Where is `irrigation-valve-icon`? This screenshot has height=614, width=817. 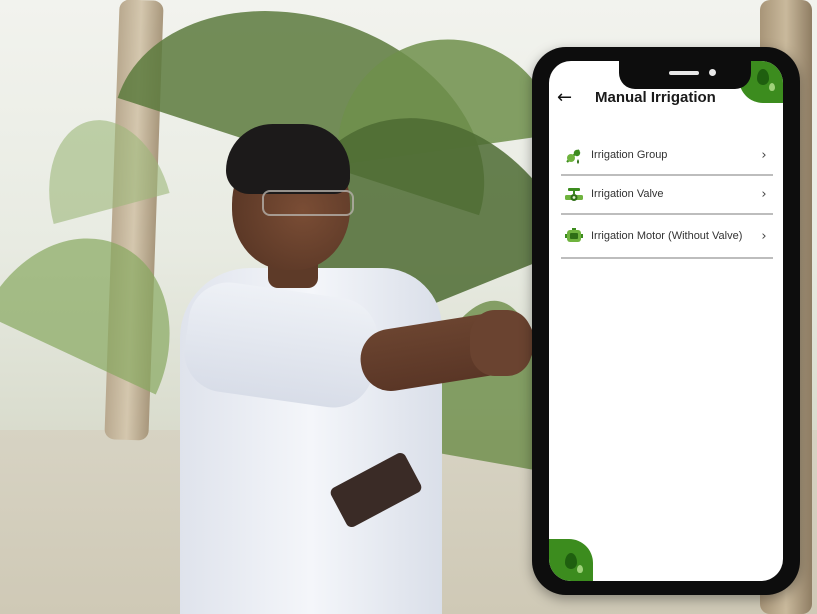 irrigation-valve-icon is located at coordinates (574, 195).